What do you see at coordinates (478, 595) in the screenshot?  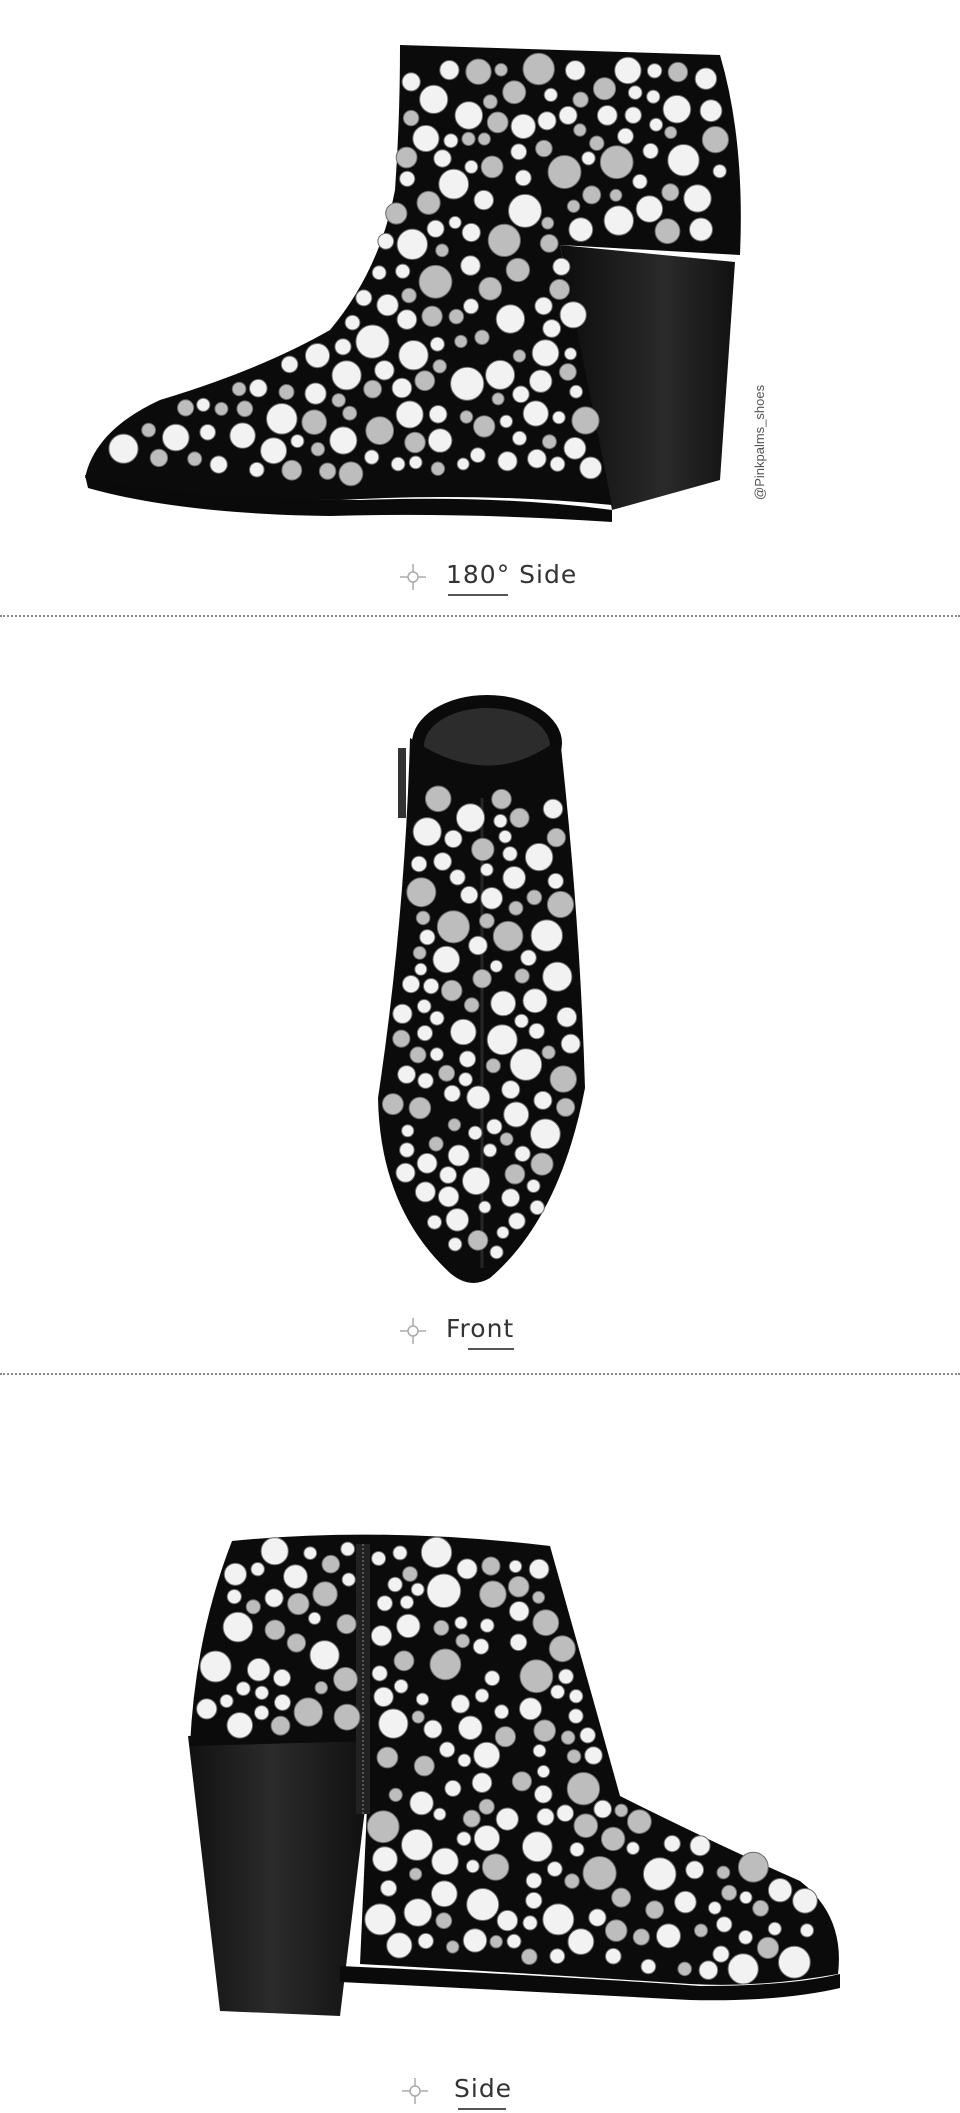 I see `caption-underline` at bounding box center [478, 595].